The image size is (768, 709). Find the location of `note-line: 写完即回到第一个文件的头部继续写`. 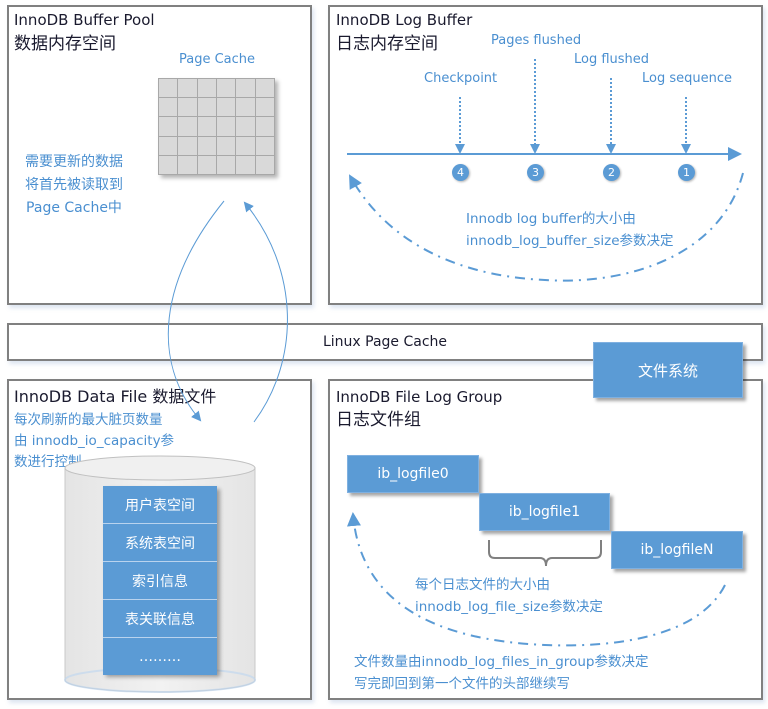

note-line: 写完即回到第一个文件的头部继续写 is located at coordinates (462, 684).